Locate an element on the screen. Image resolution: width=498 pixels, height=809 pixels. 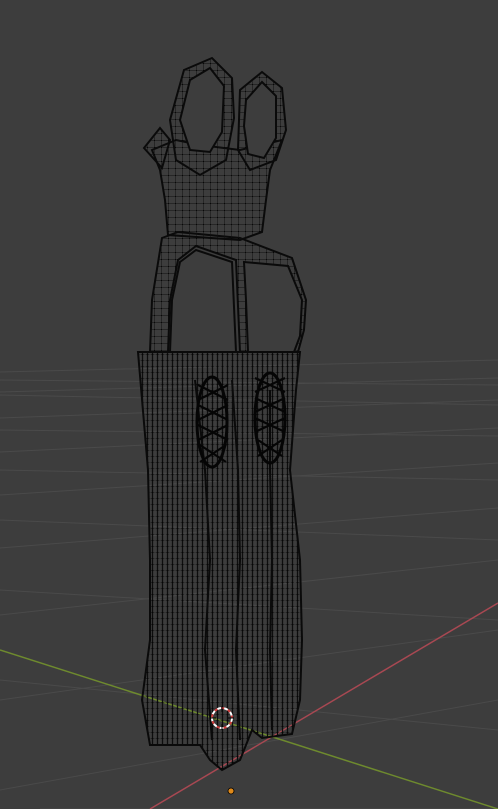
origin-dot-icon is located at coordinates (231, 791).